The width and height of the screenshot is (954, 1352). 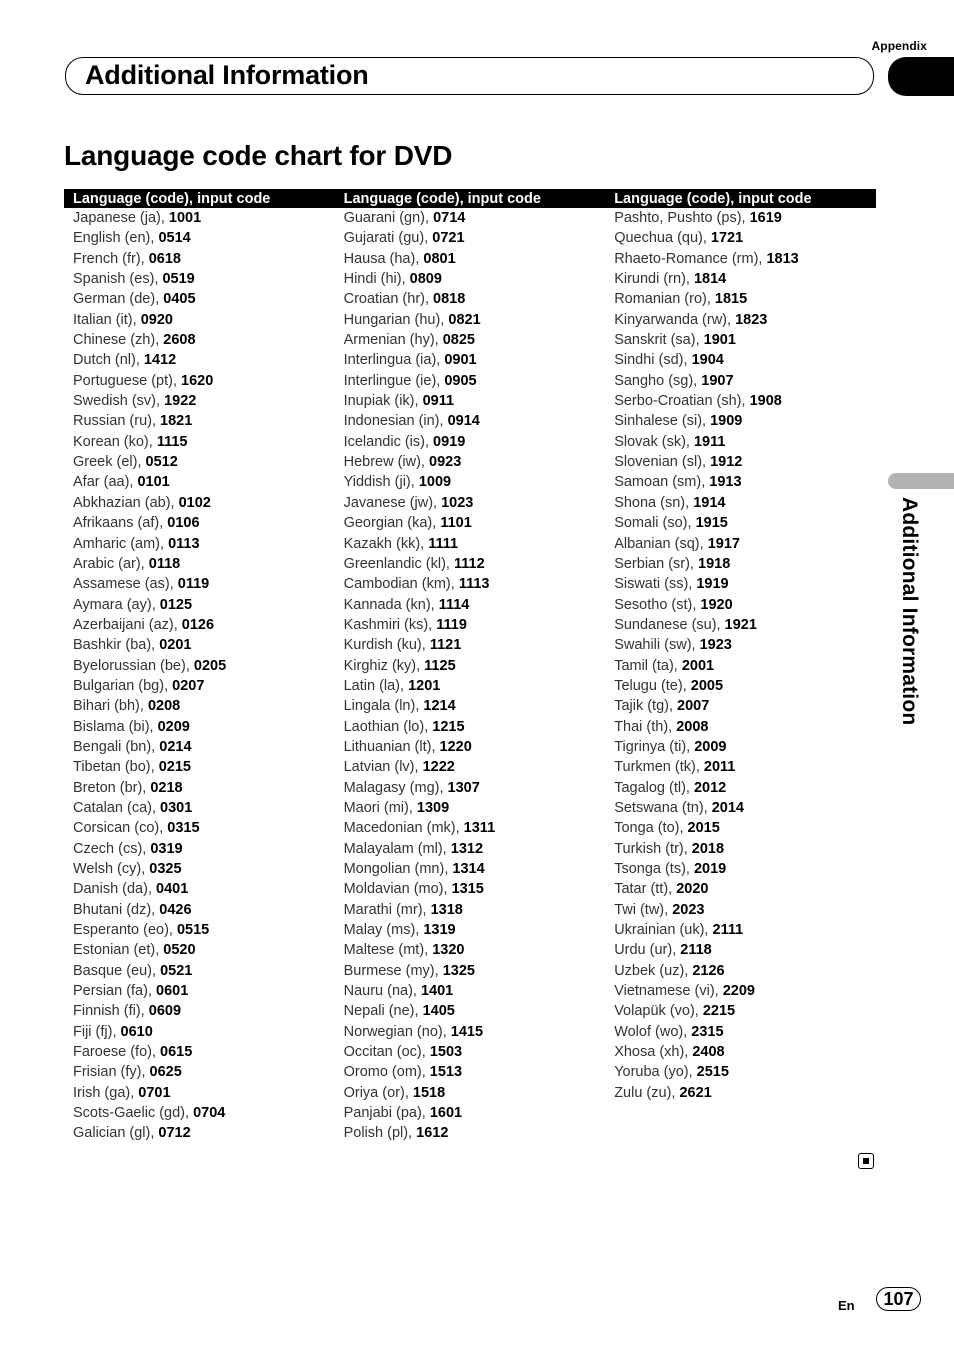 What do you see at coordinates (388, 441) in the screenshot?
I see `language-name: Icelandic (is),` at bounding box center [388, 441].